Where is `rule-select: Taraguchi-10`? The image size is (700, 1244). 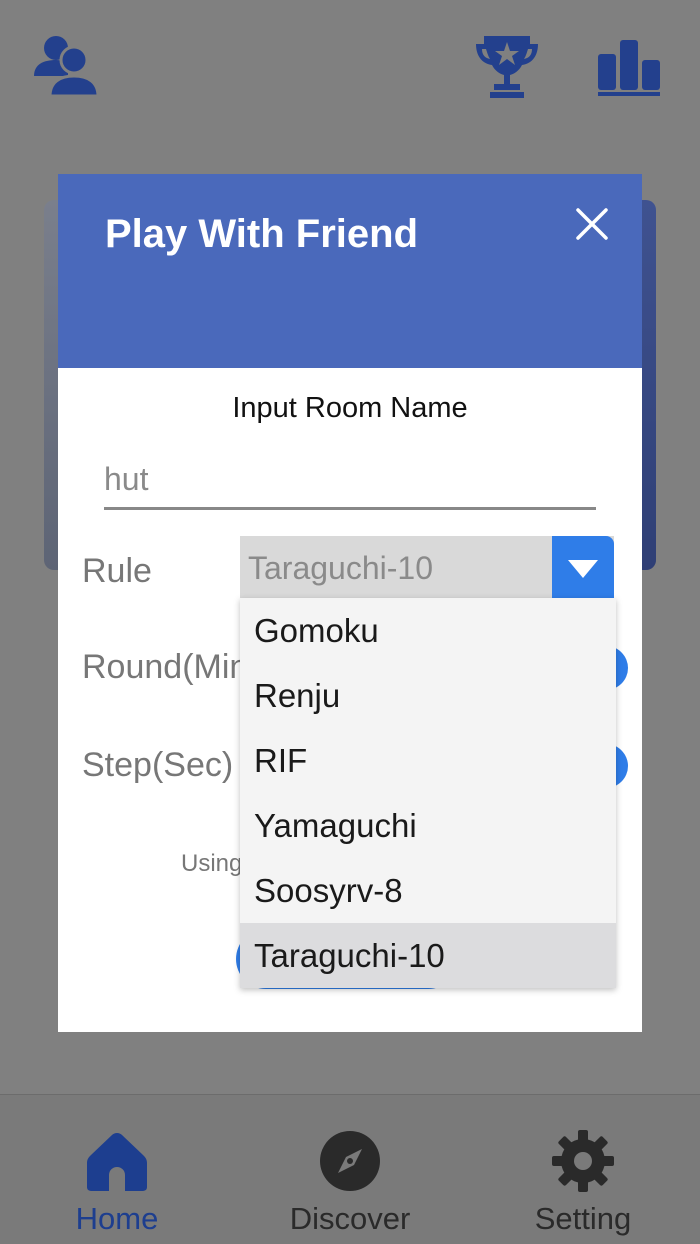 rule-select: Taraguchi-10 is located at coordinates (427, 567).